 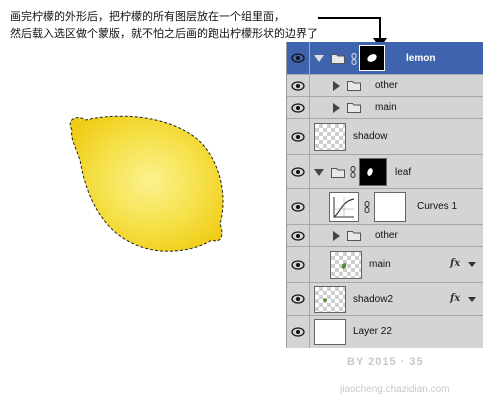 What do you see at coordinates (370, 172) in the screenshot?
I see `leaf-mask-shape` at bounding box center [370, 172].